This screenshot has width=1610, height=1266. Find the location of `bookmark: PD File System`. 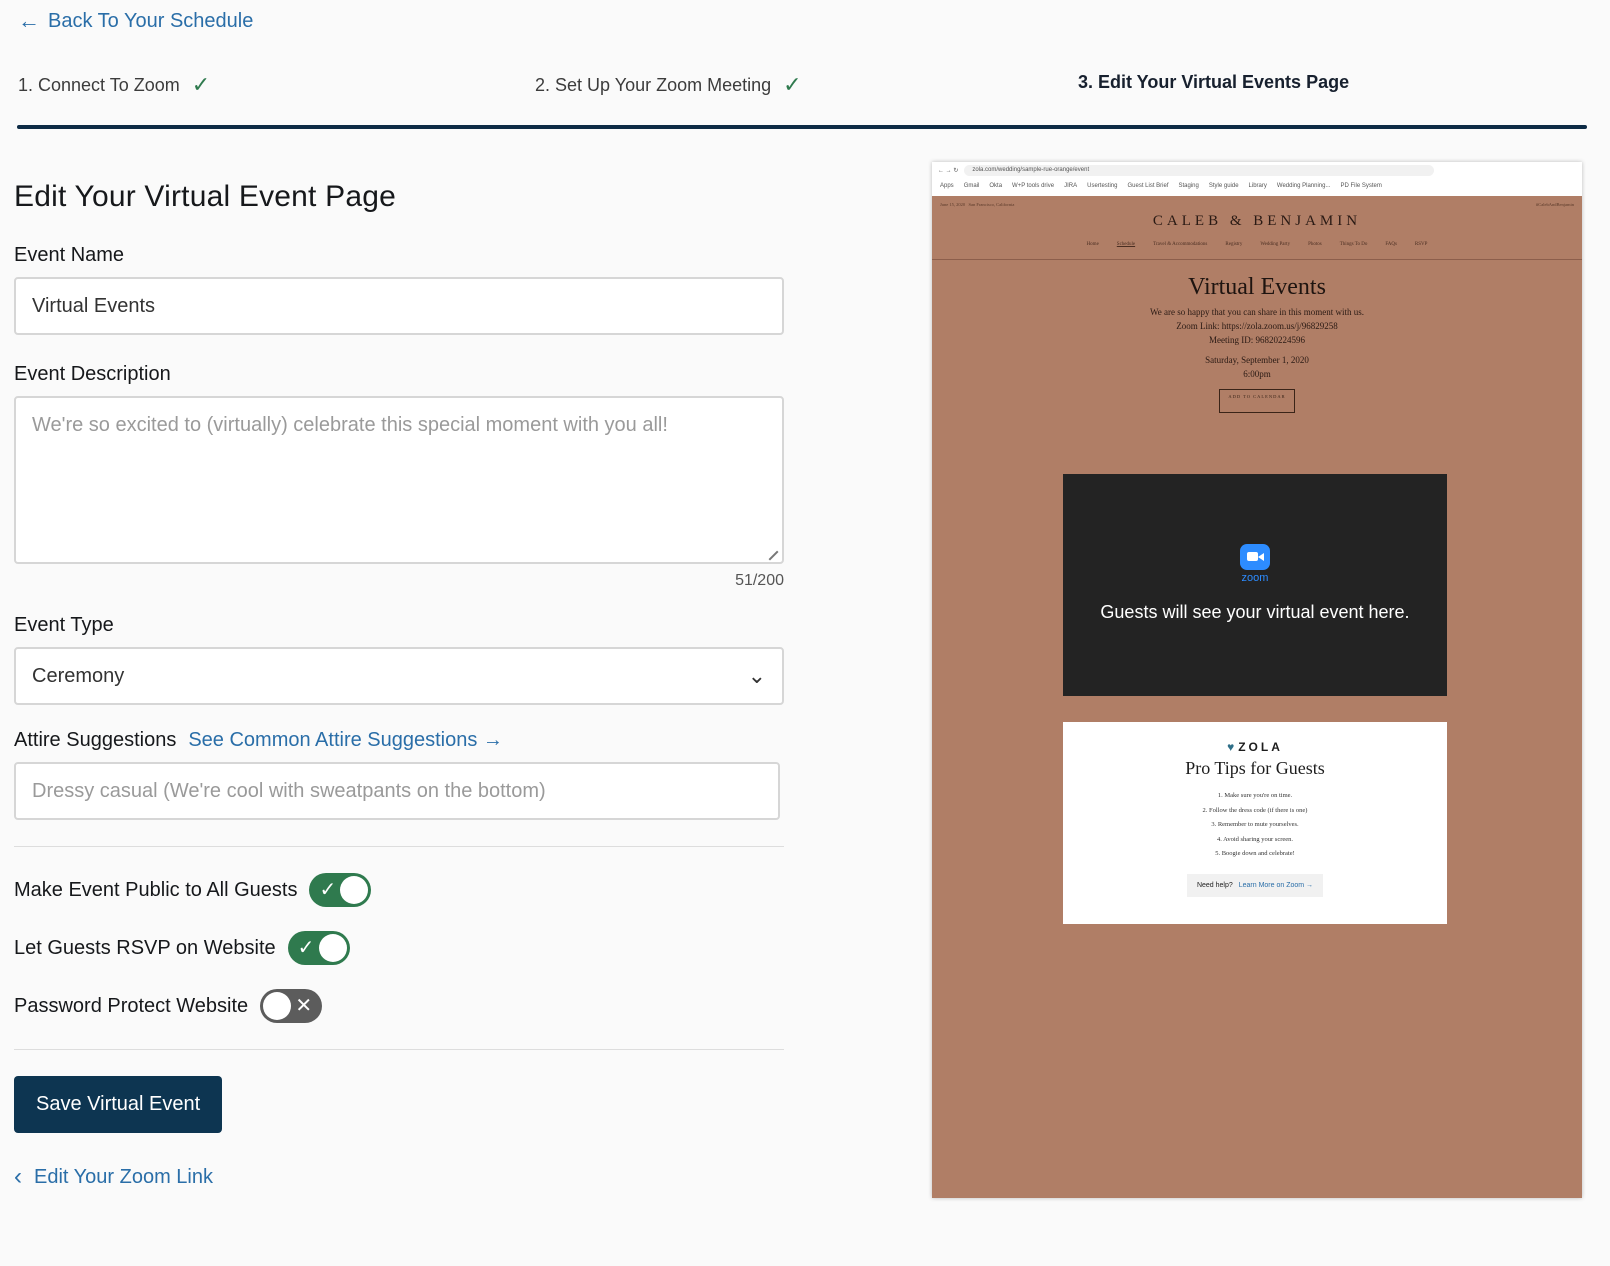

bookmark: PD File System is located at coordinates (1361, 186).